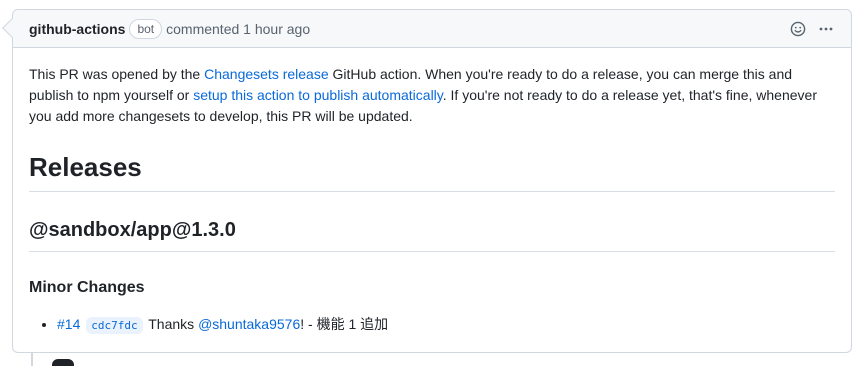 Image resolution: width=865 pixels, height=366 pixels. What do you see at coordinates (344, 324) in the screenshot?
I see `change-description: ! - 機能 1 追加` at bounding box center [344, 324].